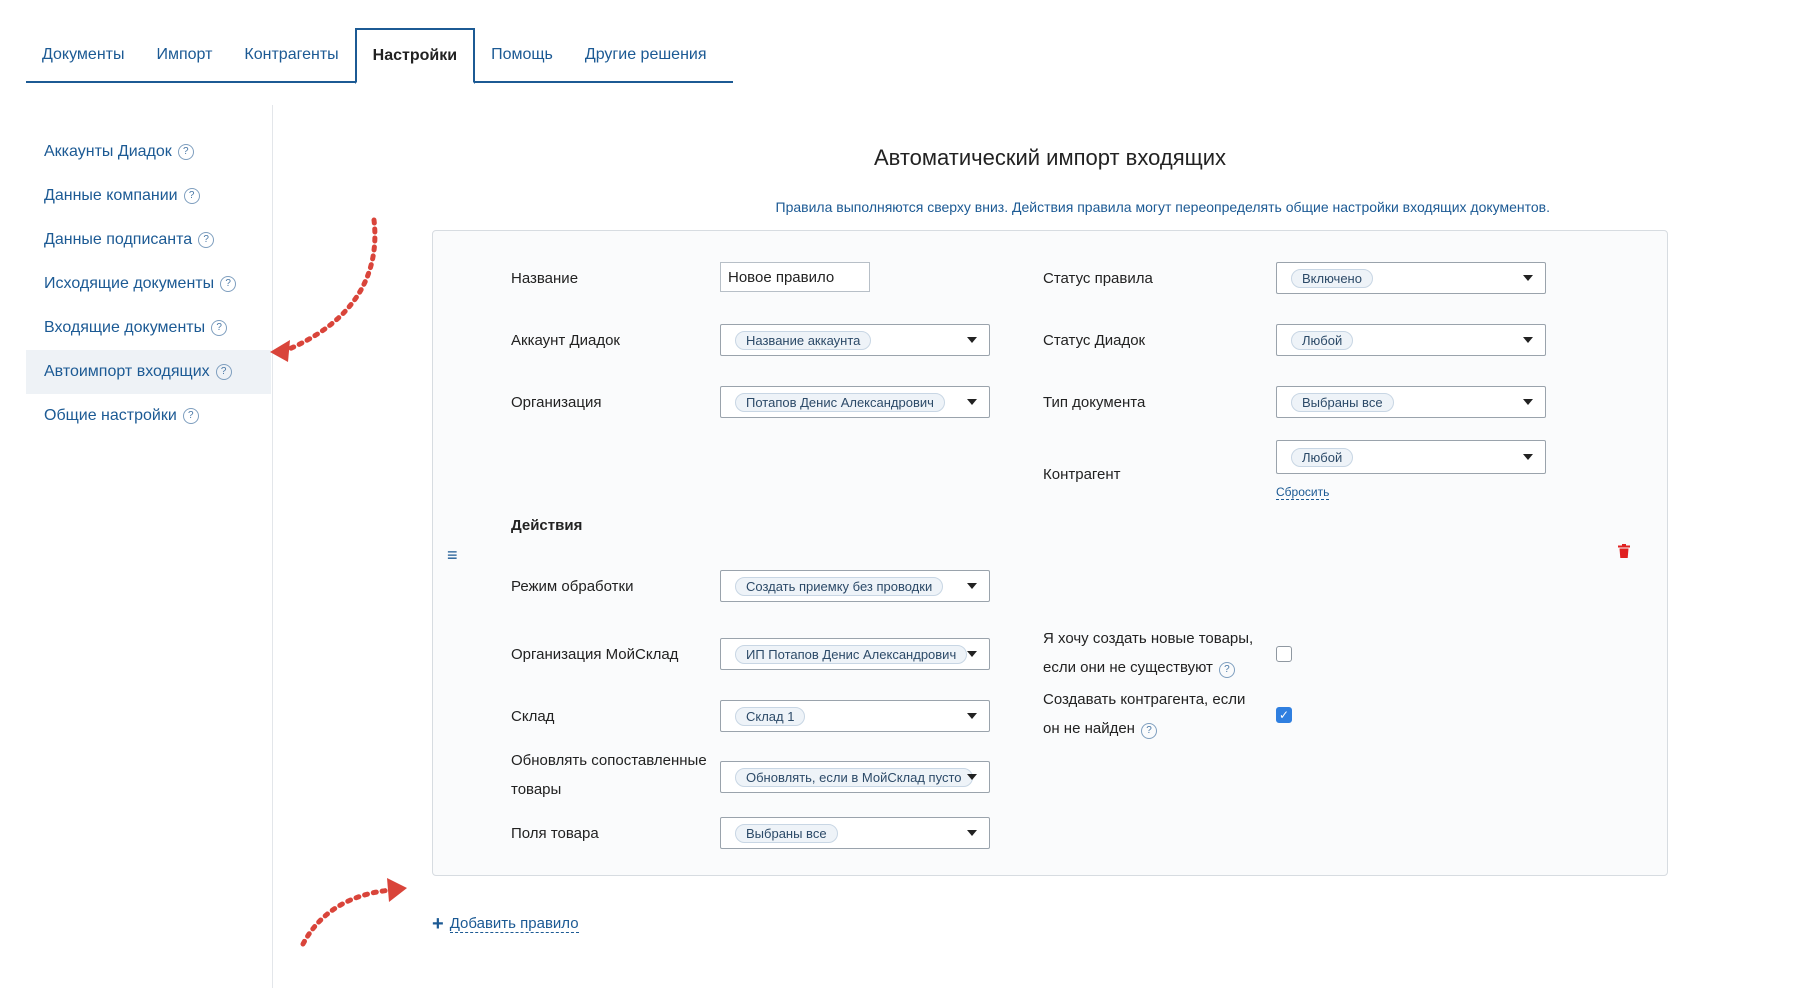 The image size is (1800, 988). I want to click on create-goods-checkbox, so click(1284, 654).